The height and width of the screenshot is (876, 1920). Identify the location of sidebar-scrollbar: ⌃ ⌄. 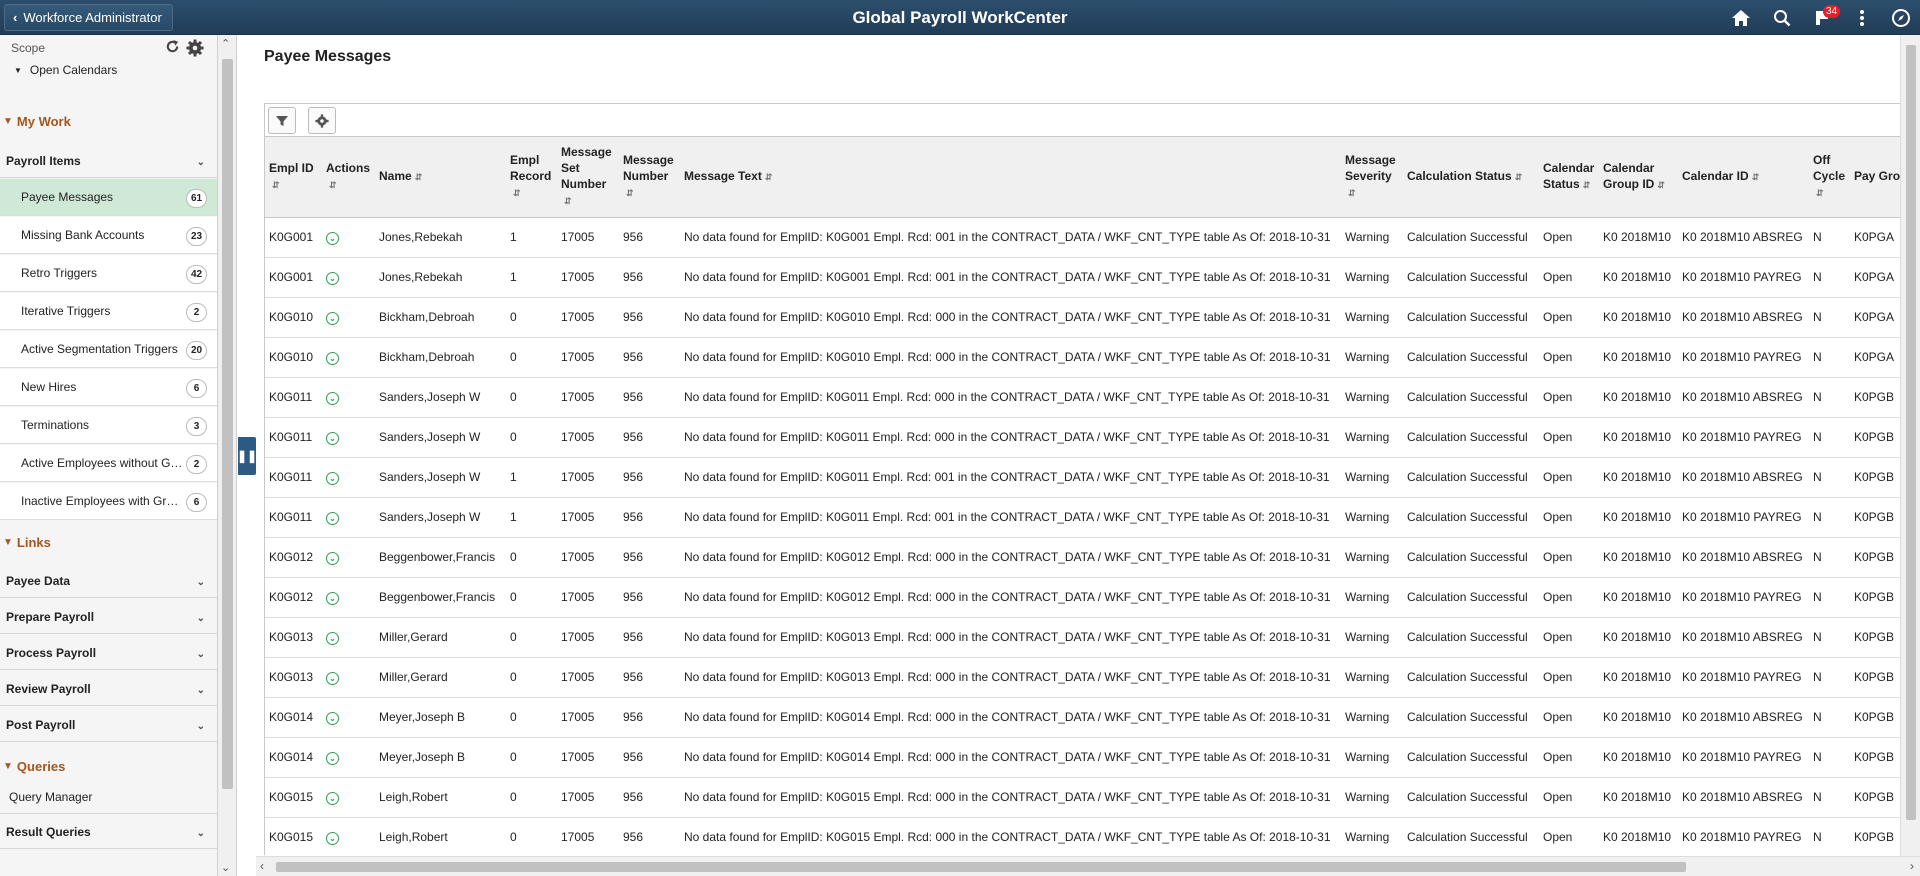
(227, 455).